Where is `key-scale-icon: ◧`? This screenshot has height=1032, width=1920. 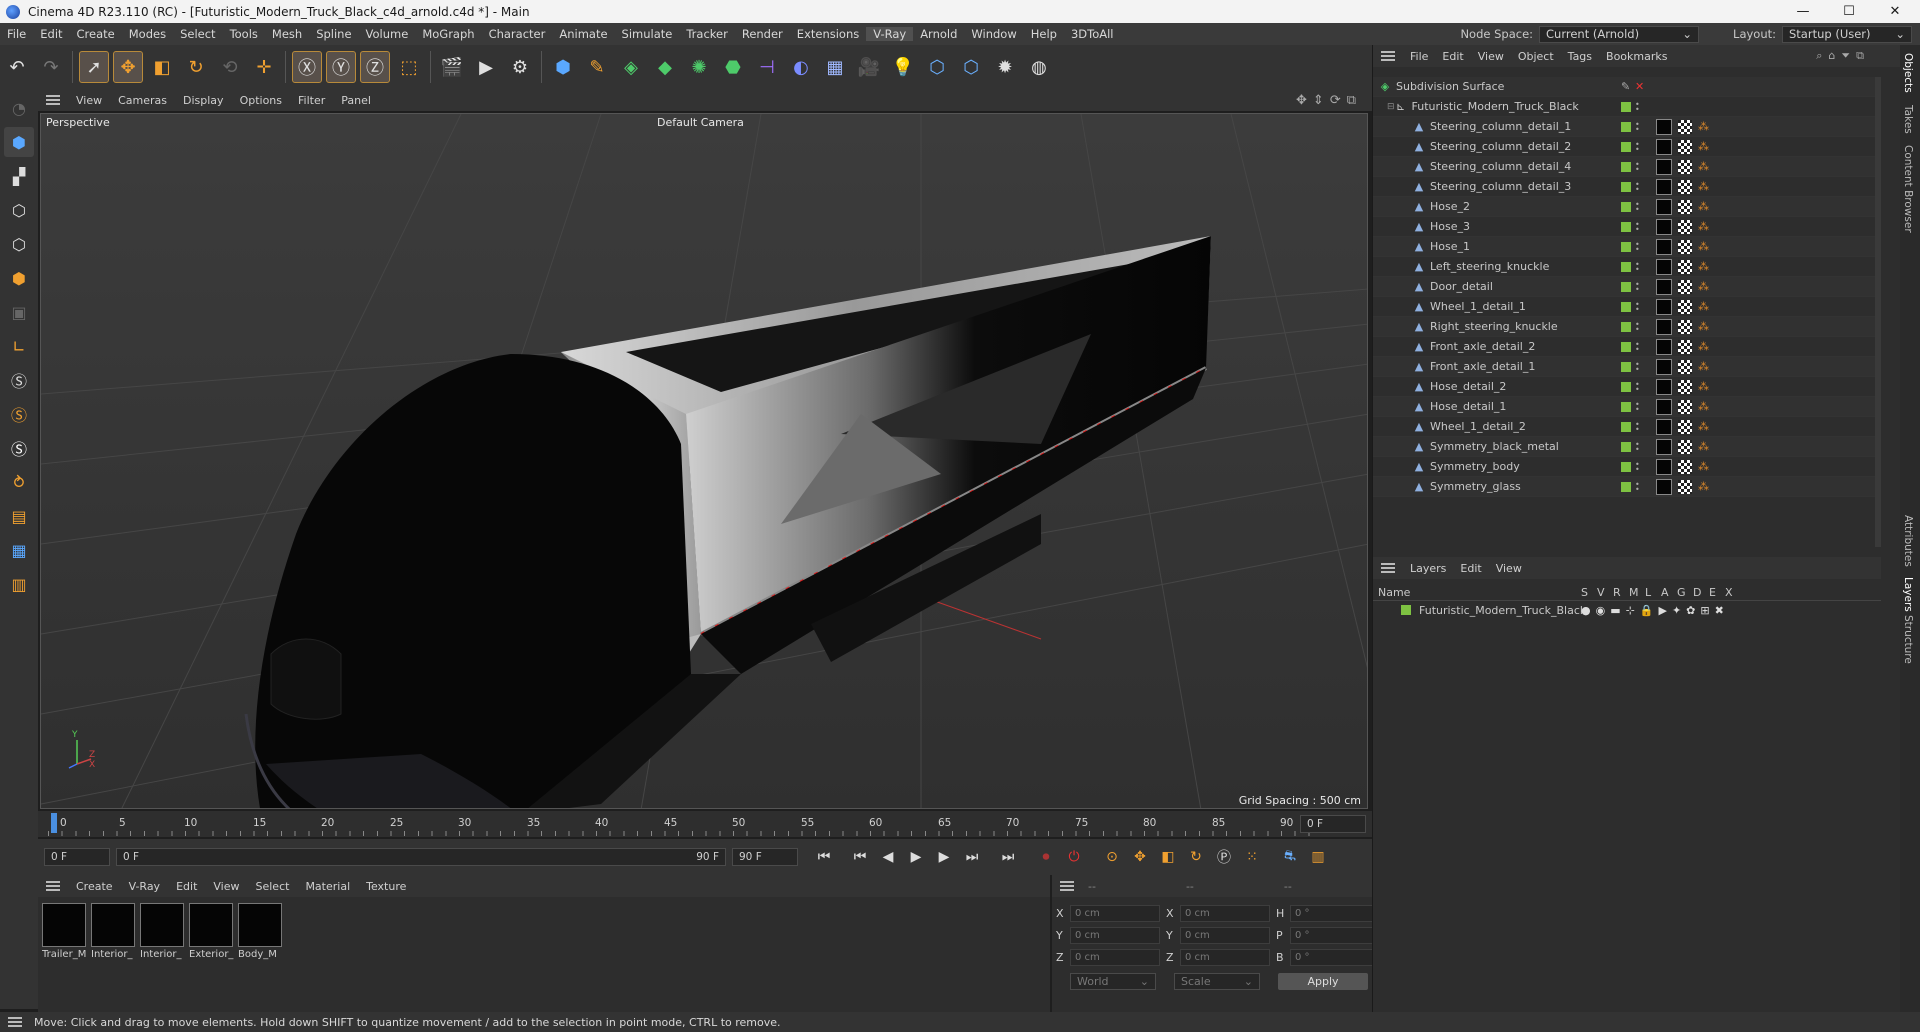 key-scale-icon: ◧ is located at coordinates (1168, 857).